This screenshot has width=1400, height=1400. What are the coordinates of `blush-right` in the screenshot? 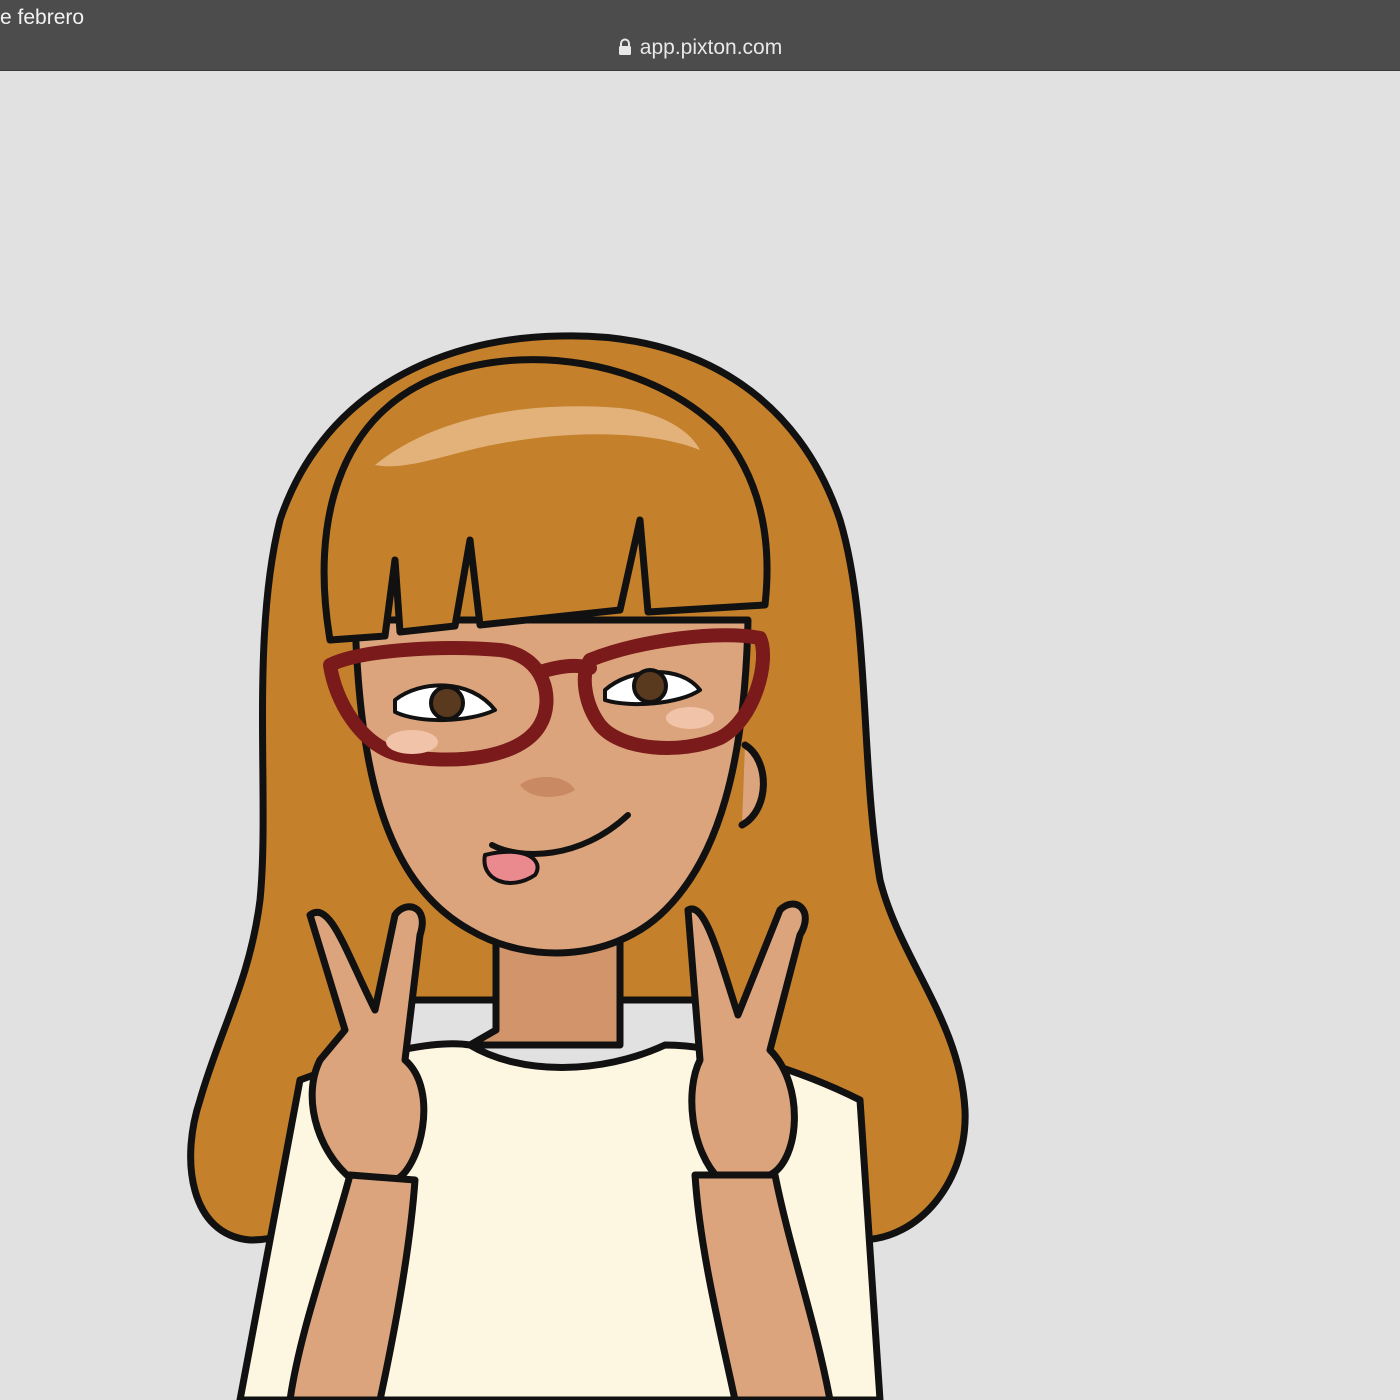 It's located at (690, 718).